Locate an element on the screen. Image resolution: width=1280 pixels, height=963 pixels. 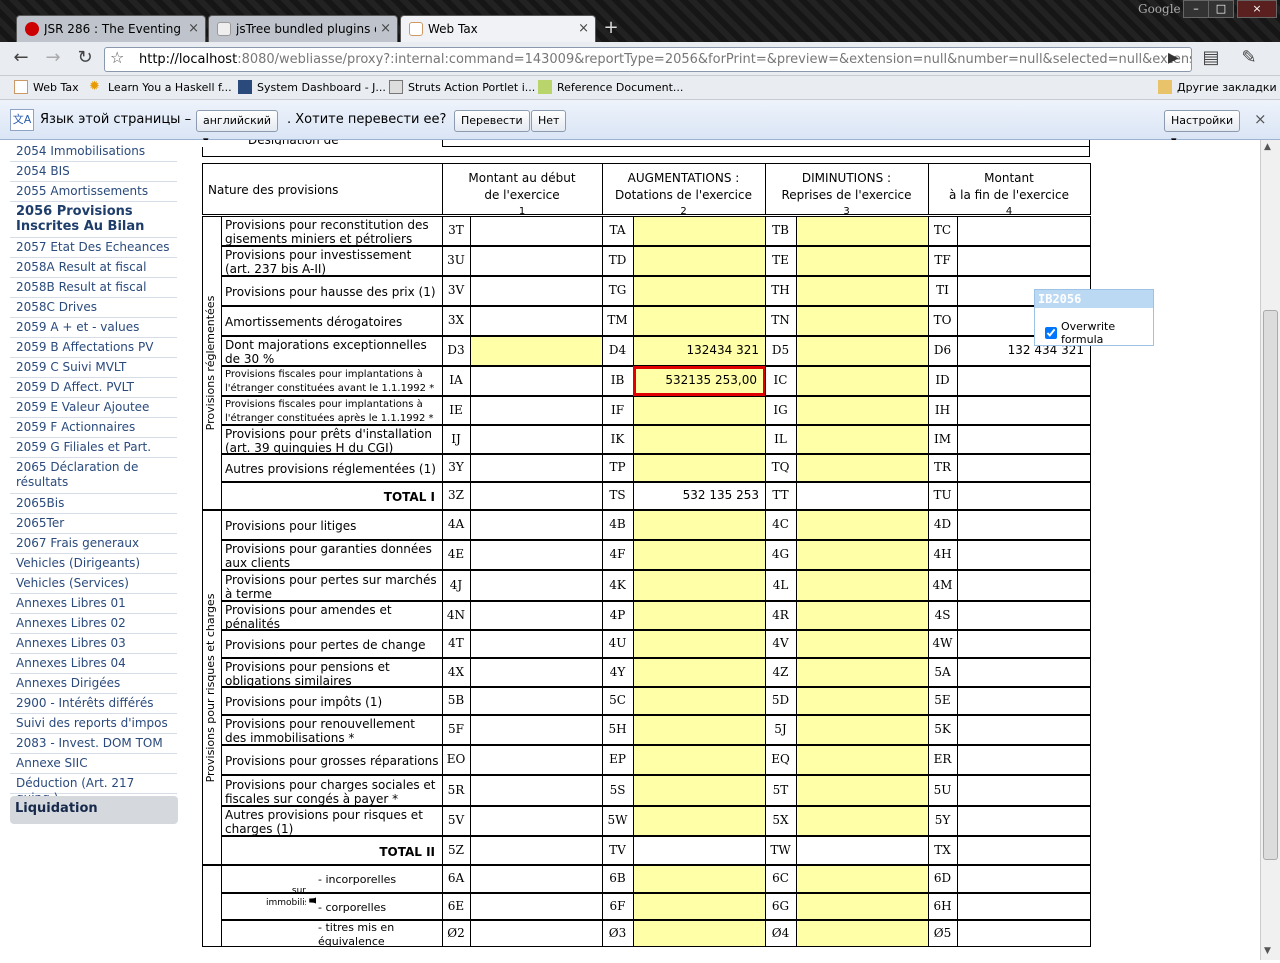
sidebar-item: 2059 E Valeur Ajoutee is located at coordinates (93, 408).